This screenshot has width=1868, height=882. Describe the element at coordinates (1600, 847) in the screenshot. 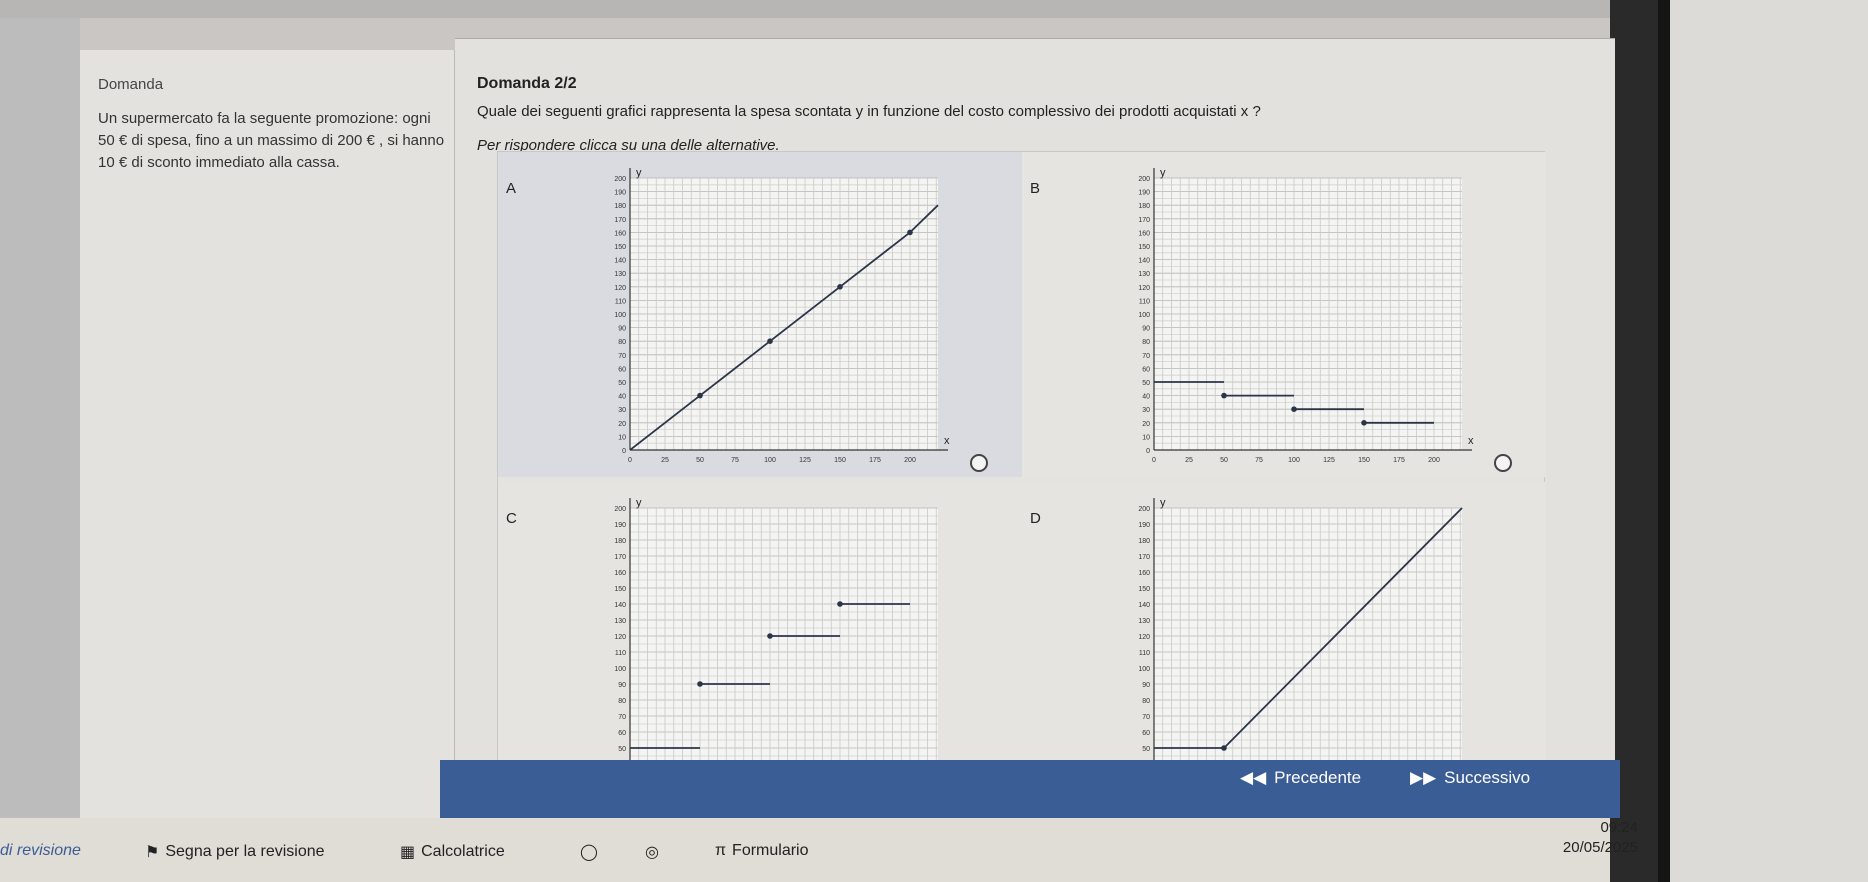

I see `date-text: 20/05/2025` at that location.